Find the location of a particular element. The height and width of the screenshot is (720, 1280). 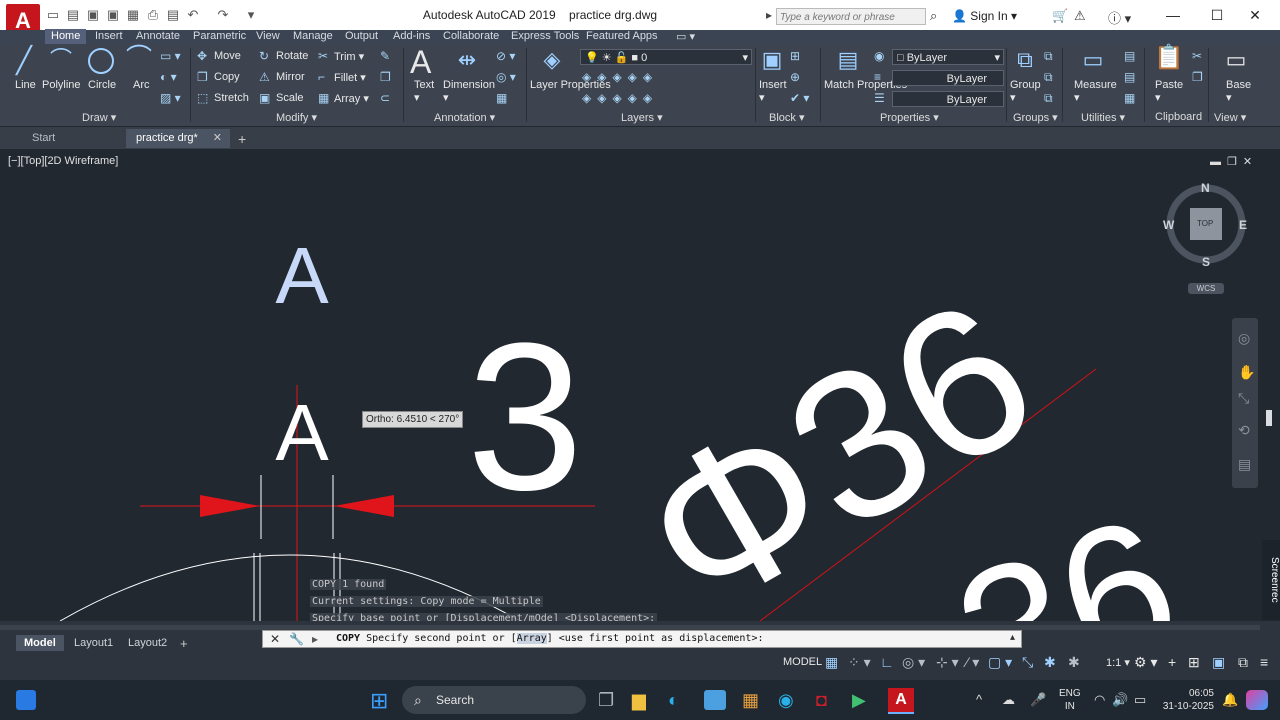

tab-insert: Insert is located at coordinates (109, 36).